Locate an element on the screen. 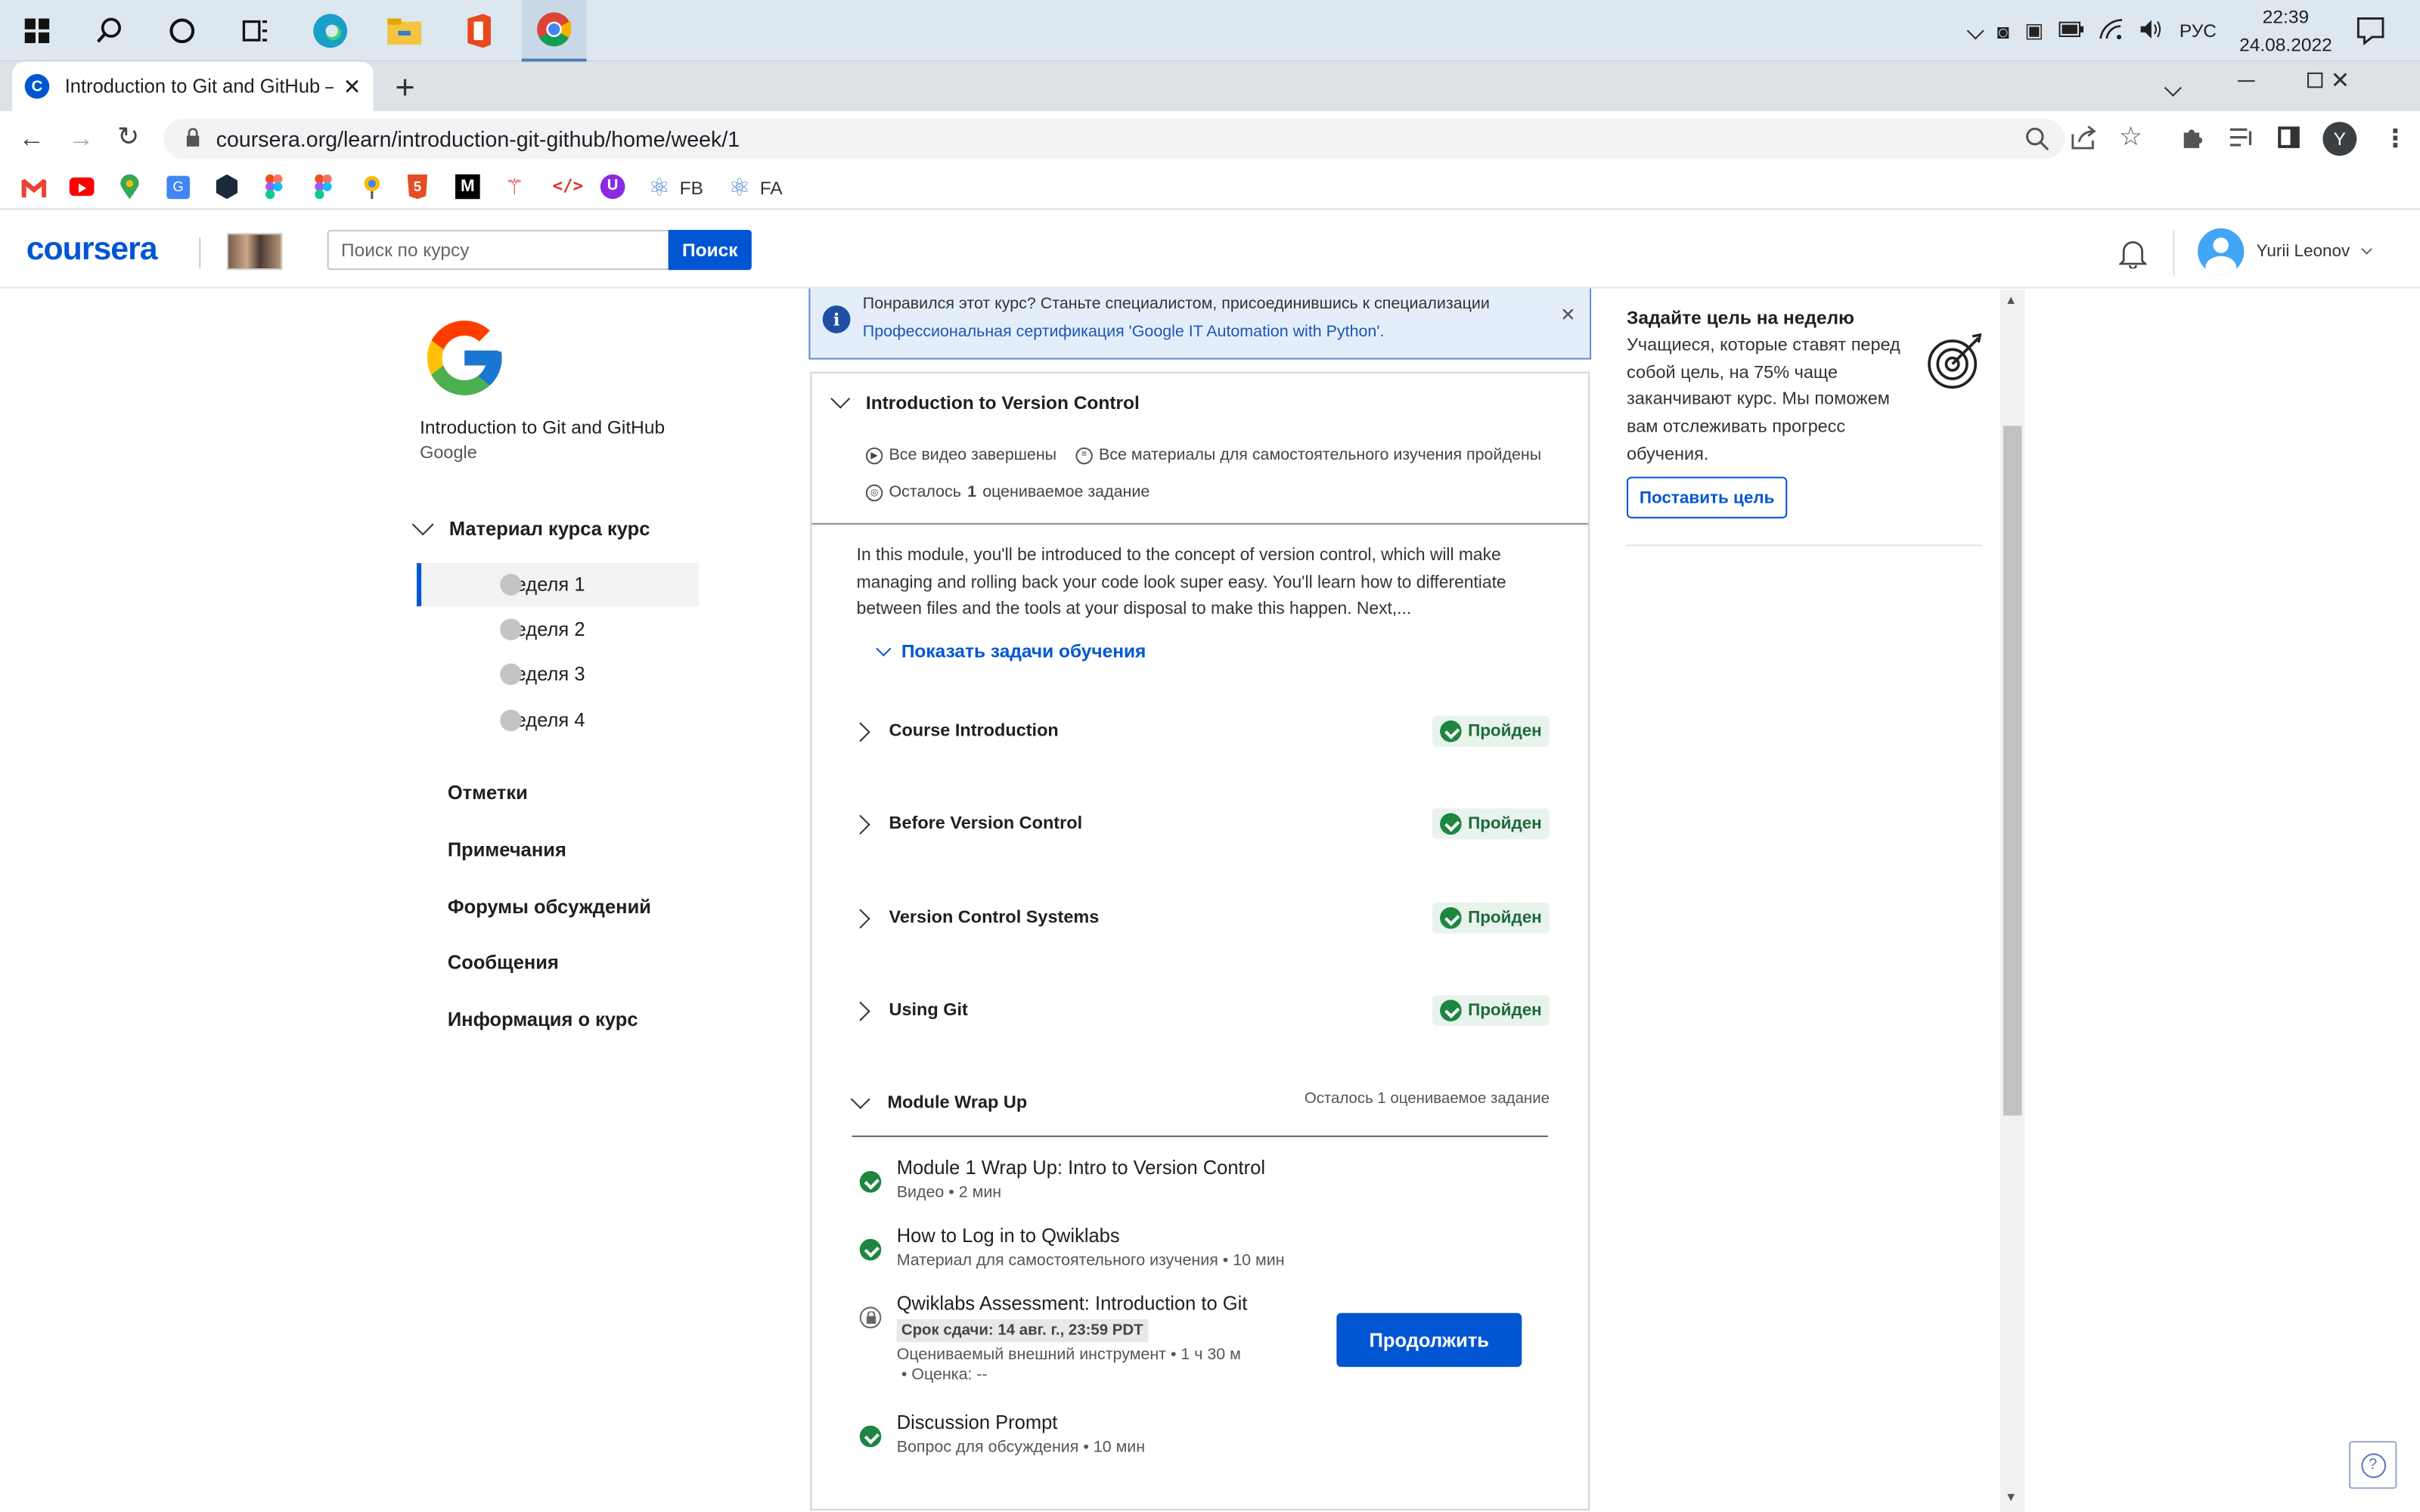  coursera-favicon-icon: C is located at coordinates (37, 86).